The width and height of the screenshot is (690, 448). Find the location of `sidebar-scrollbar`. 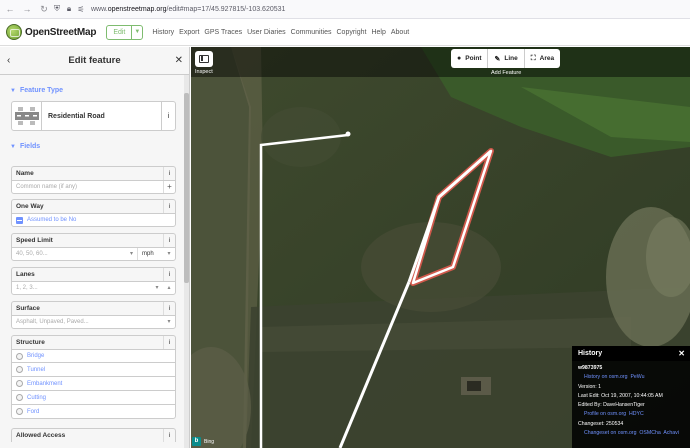

sidebar-scrollbar is located at coordinates (186, 261).